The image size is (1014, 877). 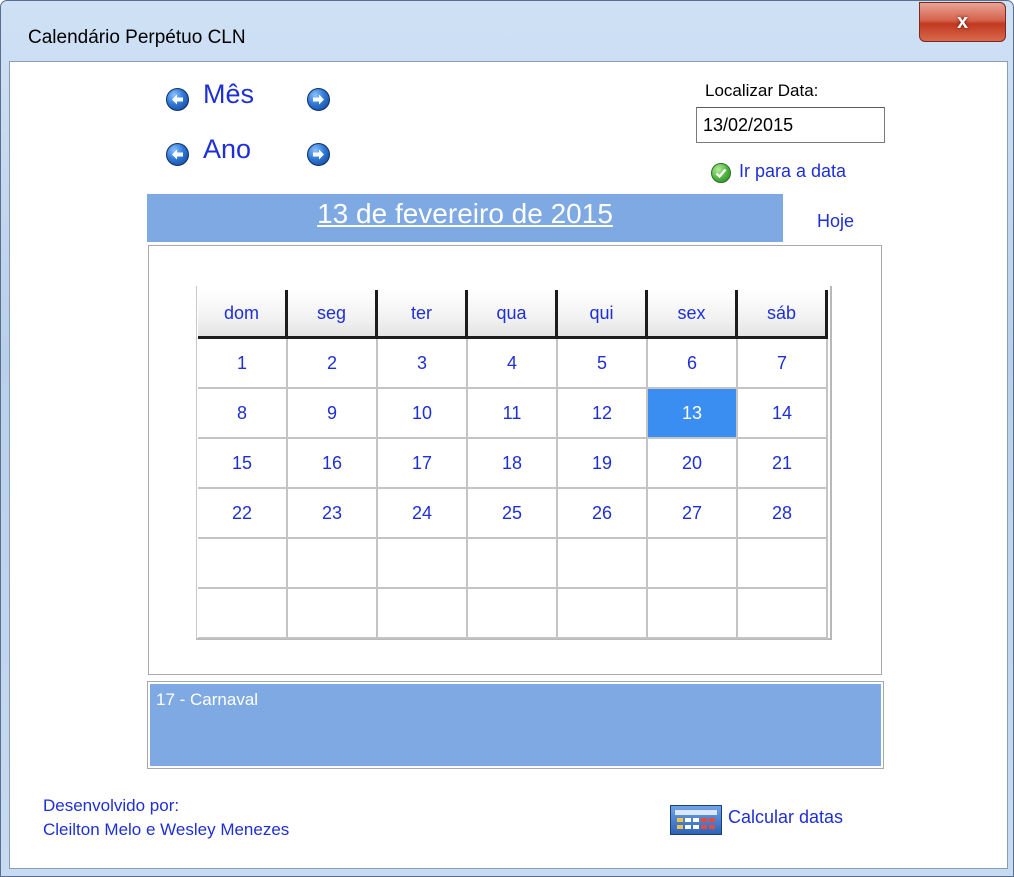 I want to click on search-date-input, so click(x=790, y=125).